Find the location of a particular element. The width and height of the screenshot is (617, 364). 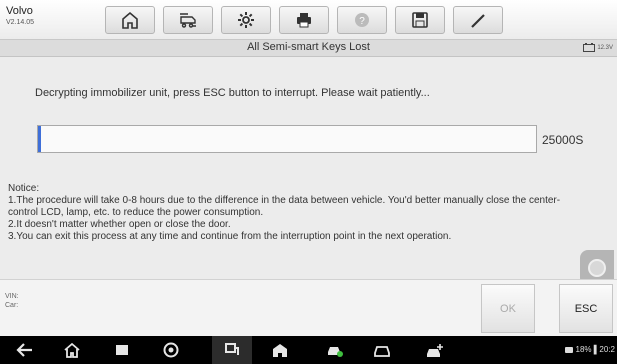

home-button is located at coordinates (130, 20).